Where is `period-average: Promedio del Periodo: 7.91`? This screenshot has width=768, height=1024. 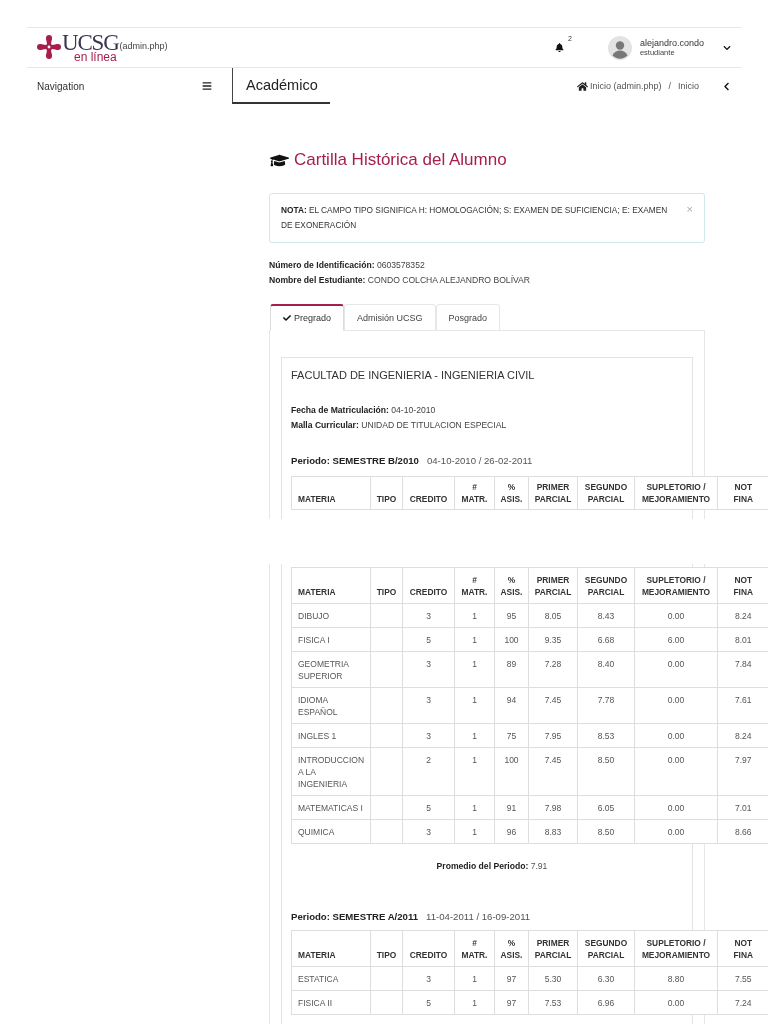
period-average: Promedio del Periodo: 7.91 is located at coordinates (492, 866).